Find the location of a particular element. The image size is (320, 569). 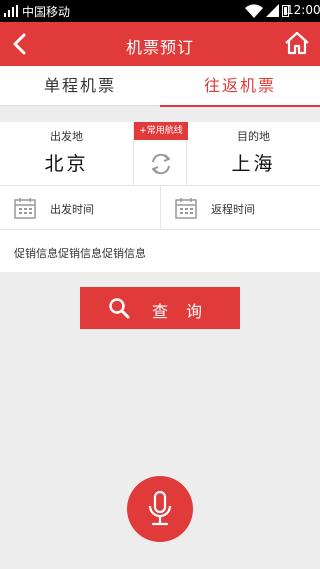

arrival-label: 目的地 is located at coordinates (253, 136).